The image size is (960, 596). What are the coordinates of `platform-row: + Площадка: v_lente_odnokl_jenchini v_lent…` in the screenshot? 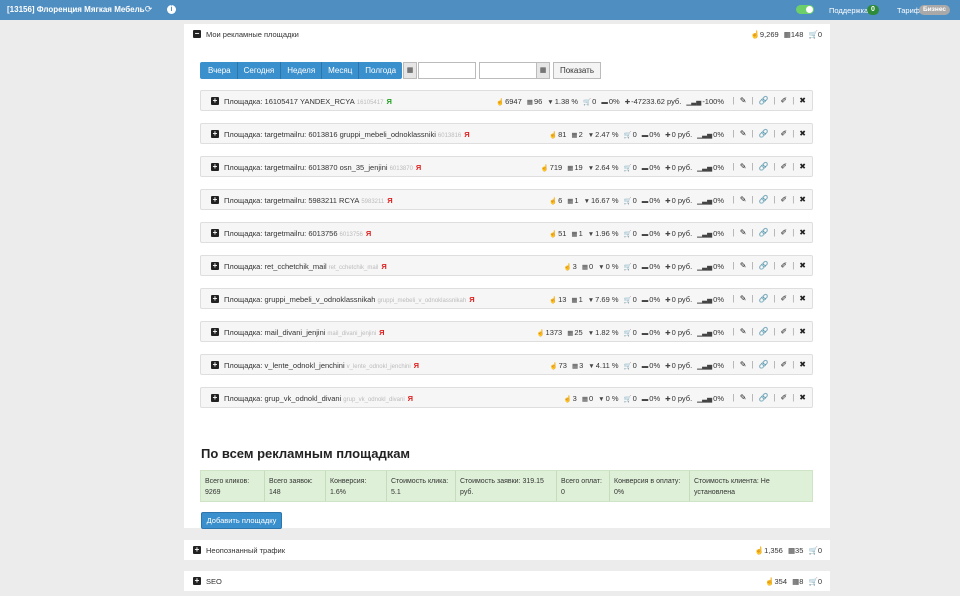 It's located at (506, 364).